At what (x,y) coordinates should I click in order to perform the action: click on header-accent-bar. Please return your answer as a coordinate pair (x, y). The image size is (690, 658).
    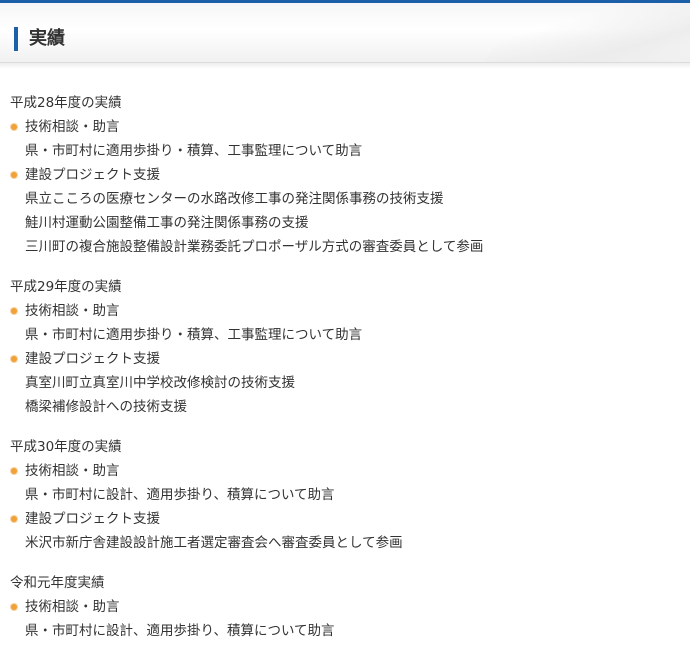
    Looking at the image, I should click on (16, 39).